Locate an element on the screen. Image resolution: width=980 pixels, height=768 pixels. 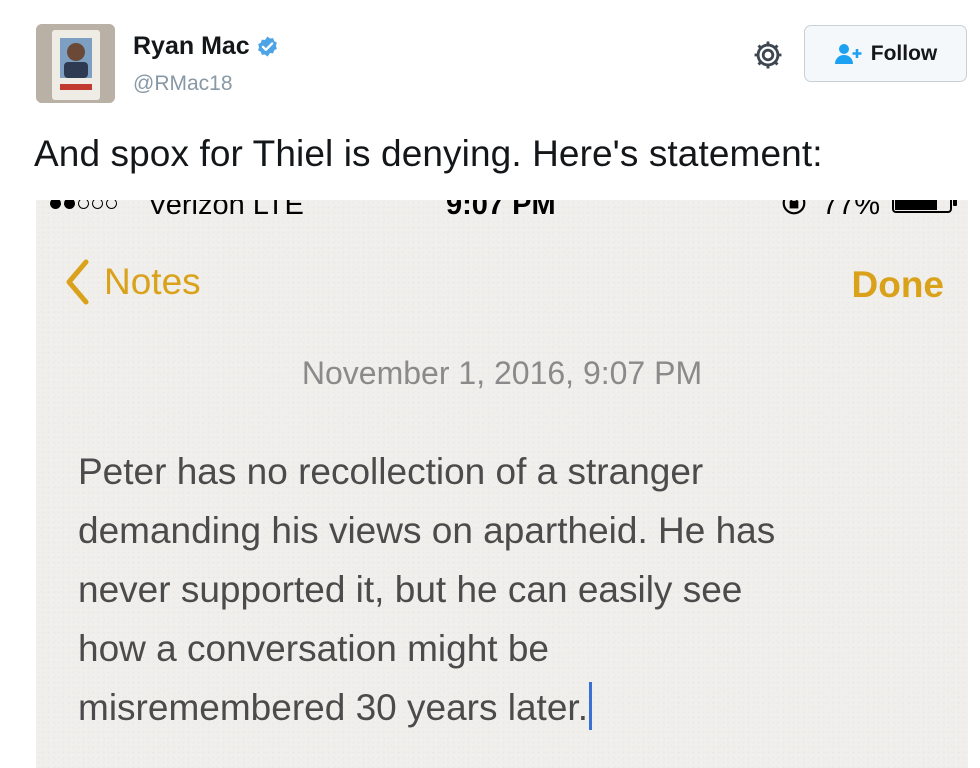
note-line: Peter has no recollection of a stranger is located at coordinates (391, 471).